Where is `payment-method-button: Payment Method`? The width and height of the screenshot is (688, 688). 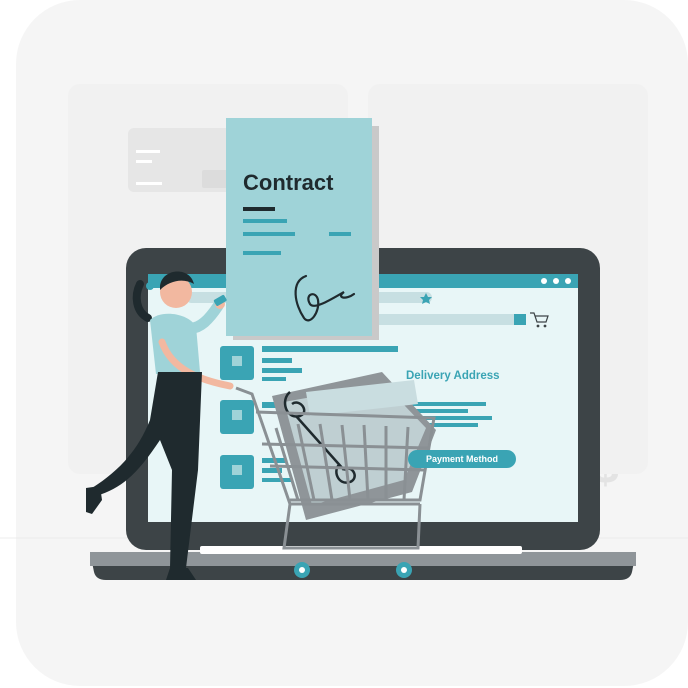
payment-method-button: Payment Method is located at coordinates (462, 459).